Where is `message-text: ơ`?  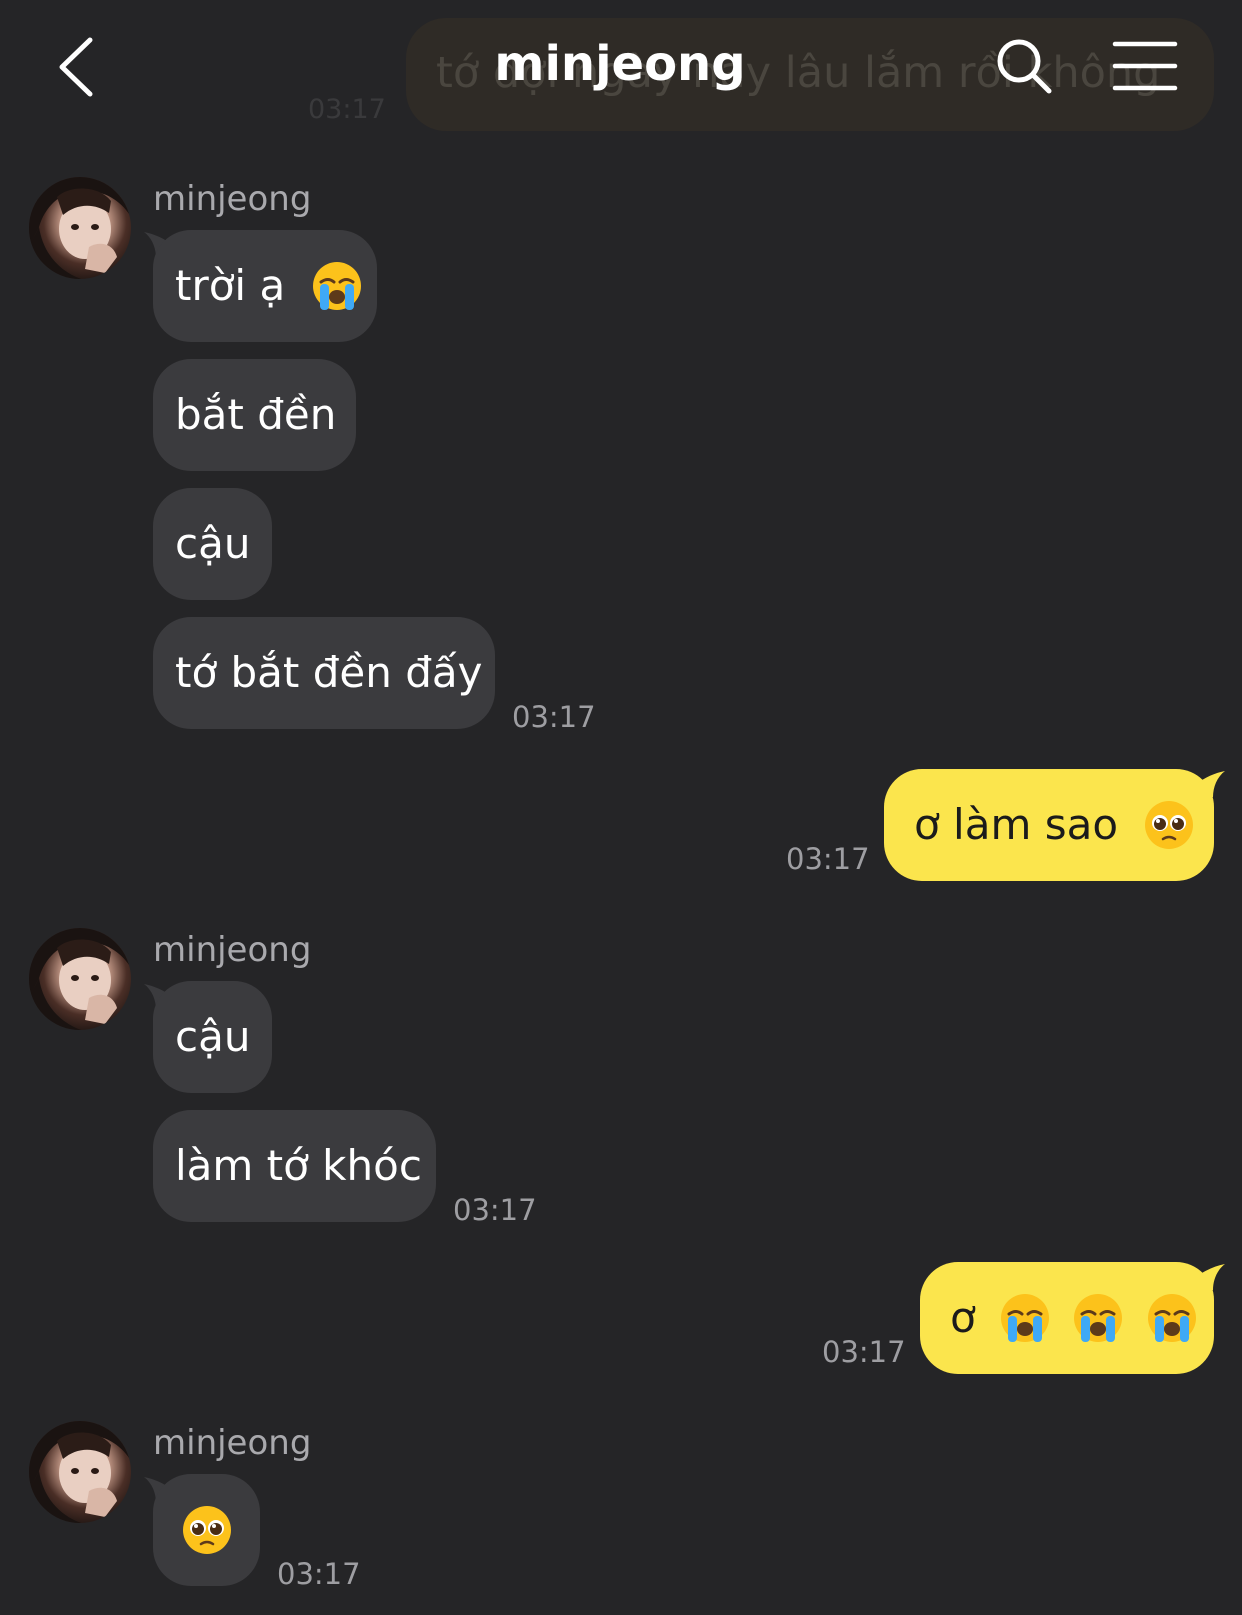
message-text: ơ is located at coordinates (963, 1317).